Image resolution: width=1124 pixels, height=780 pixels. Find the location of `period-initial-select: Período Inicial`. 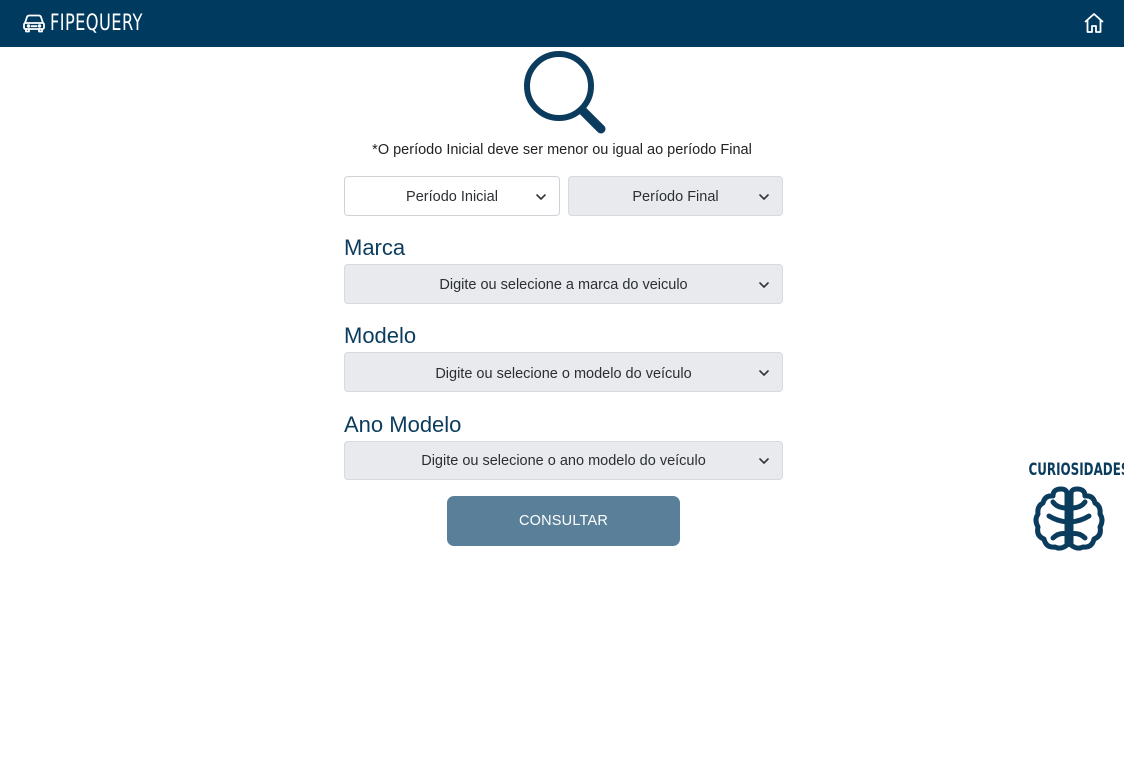

period-initial-select: Período Inicial is located at coordinates (452, 196).